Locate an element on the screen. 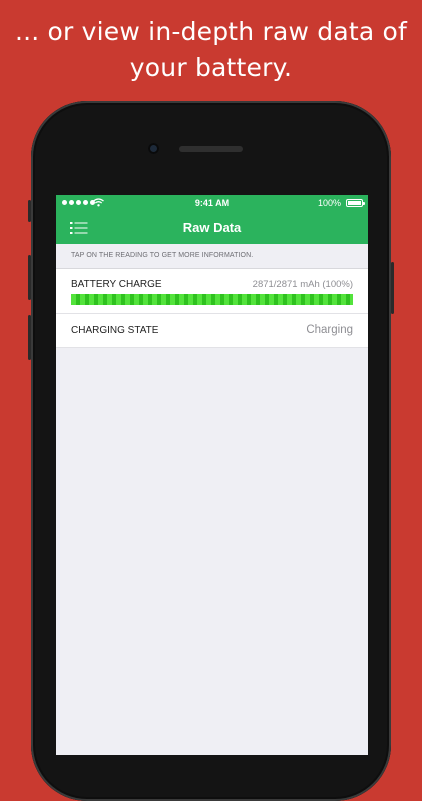  charging-state-value: Charging is located at coordinates (329, 330).